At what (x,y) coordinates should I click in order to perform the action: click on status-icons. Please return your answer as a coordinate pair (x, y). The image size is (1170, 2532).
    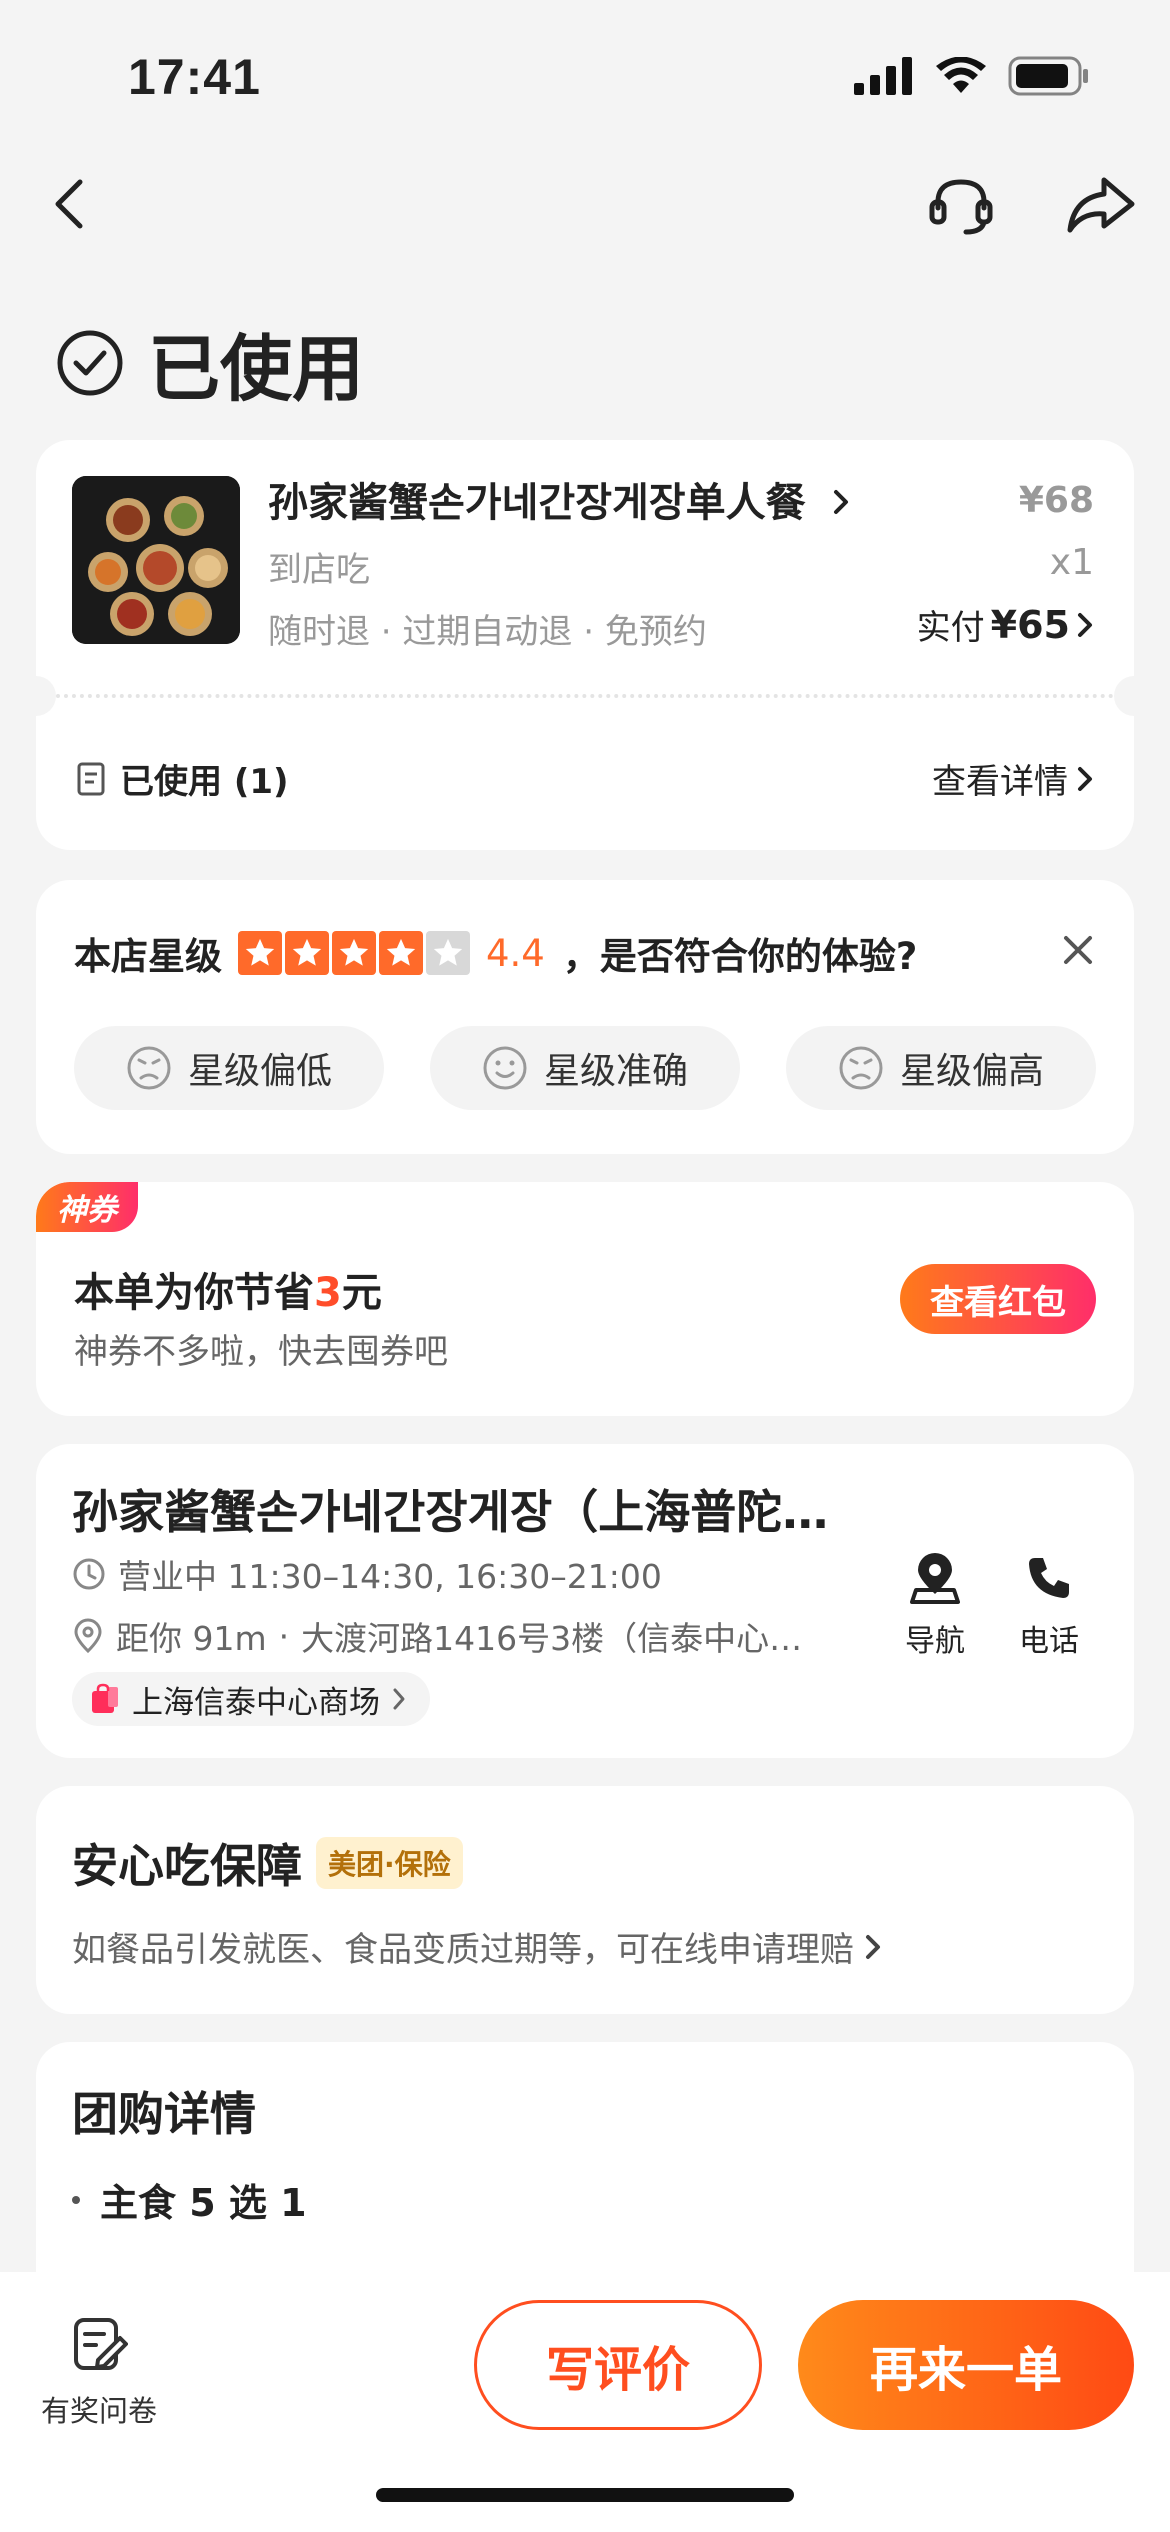
    Looking at the image, I should click on (972, 76).